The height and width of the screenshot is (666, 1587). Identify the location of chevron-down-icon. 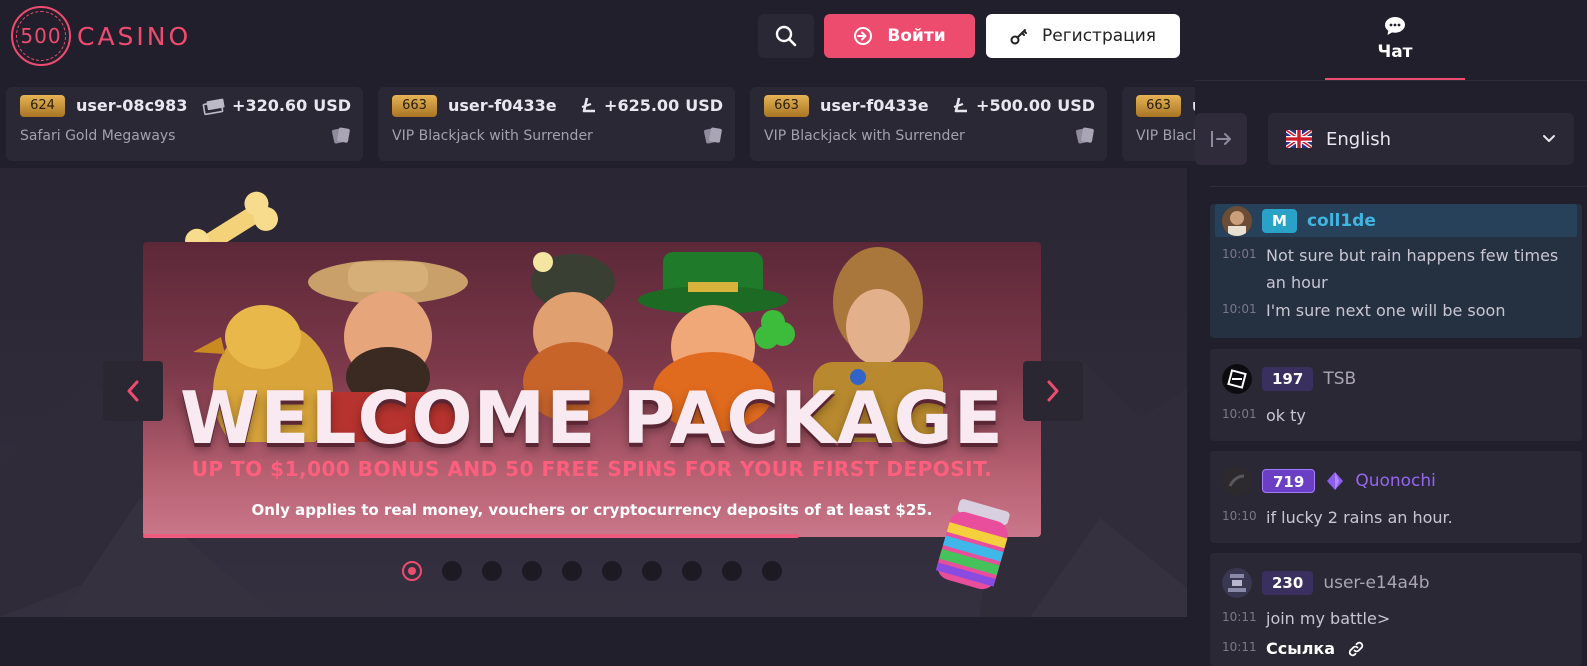
(1549, 138).